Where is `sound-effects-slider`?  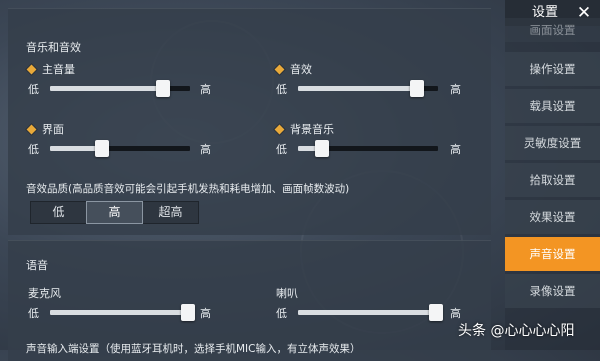
sound-effects-slider is located at coordinates (368, 88).